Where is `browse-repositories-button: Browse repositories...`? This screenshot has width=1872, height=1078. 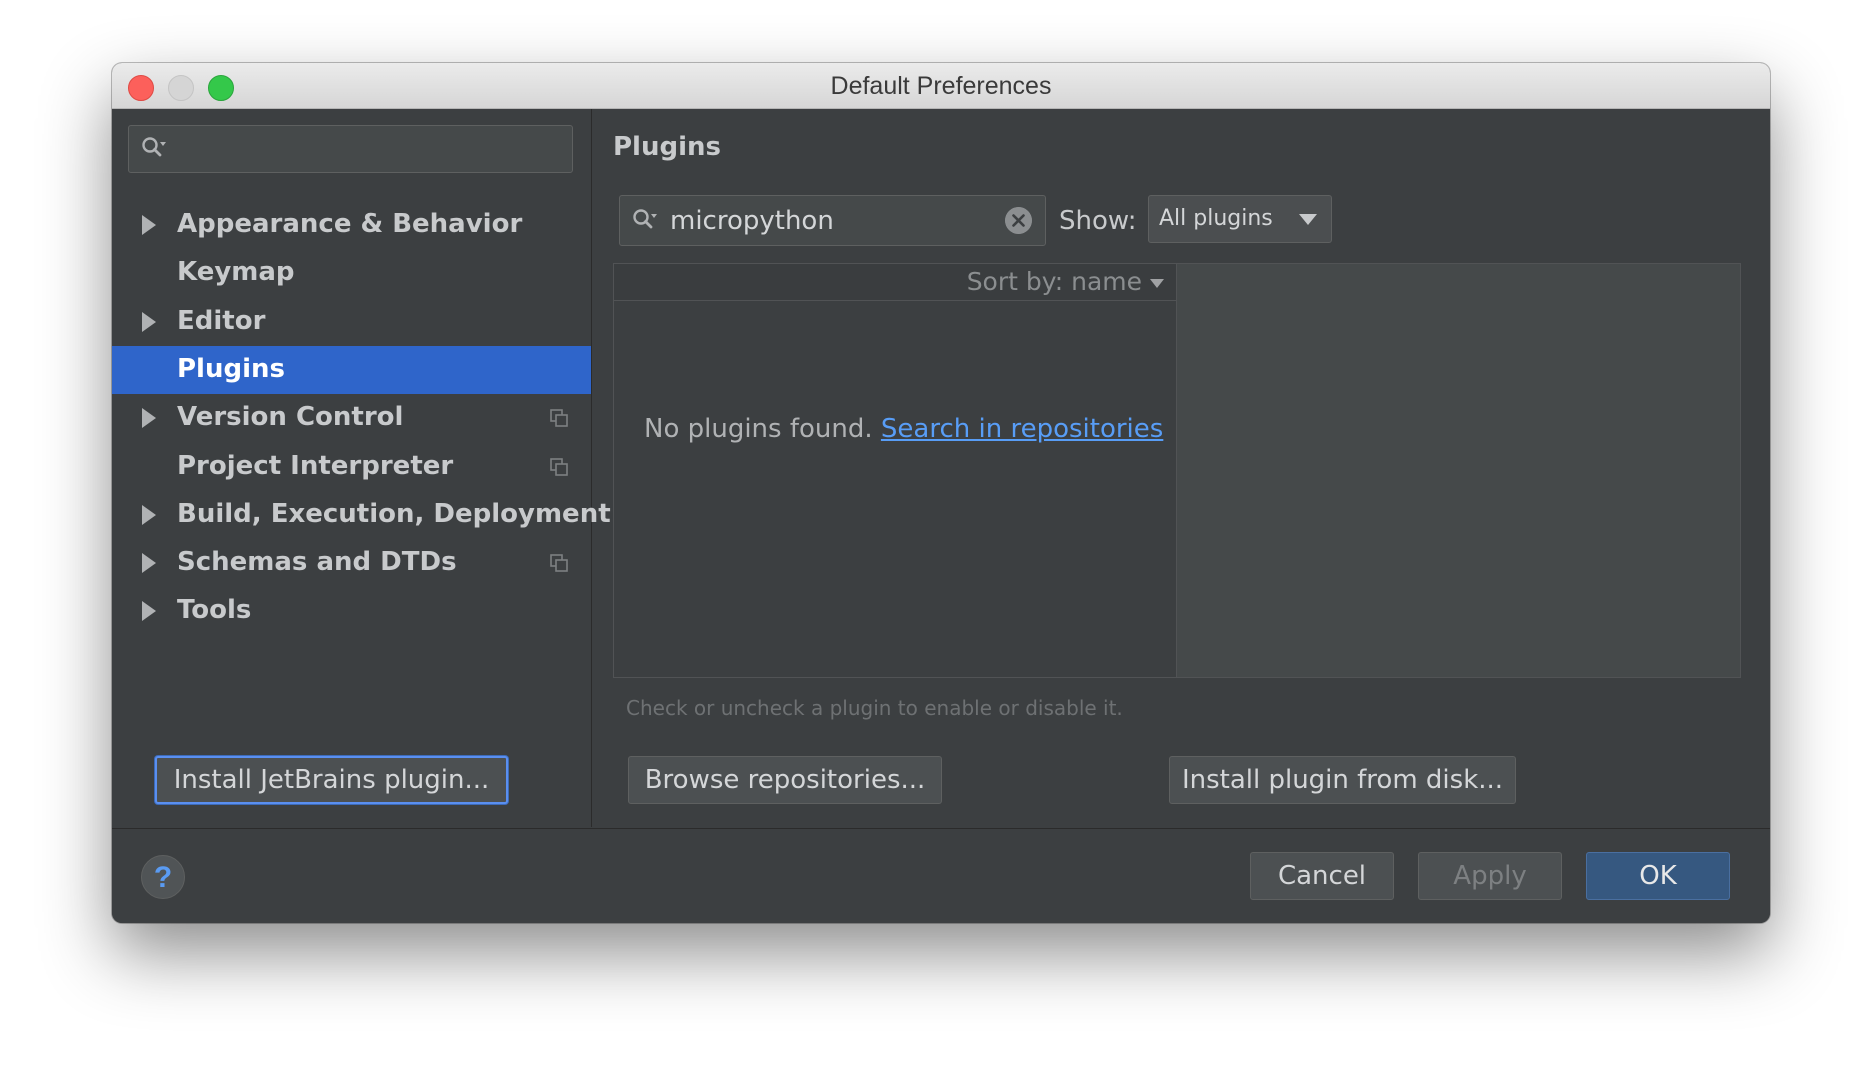 browse-repositories-button: Browse repositories... is located at coordinates (785, 780).